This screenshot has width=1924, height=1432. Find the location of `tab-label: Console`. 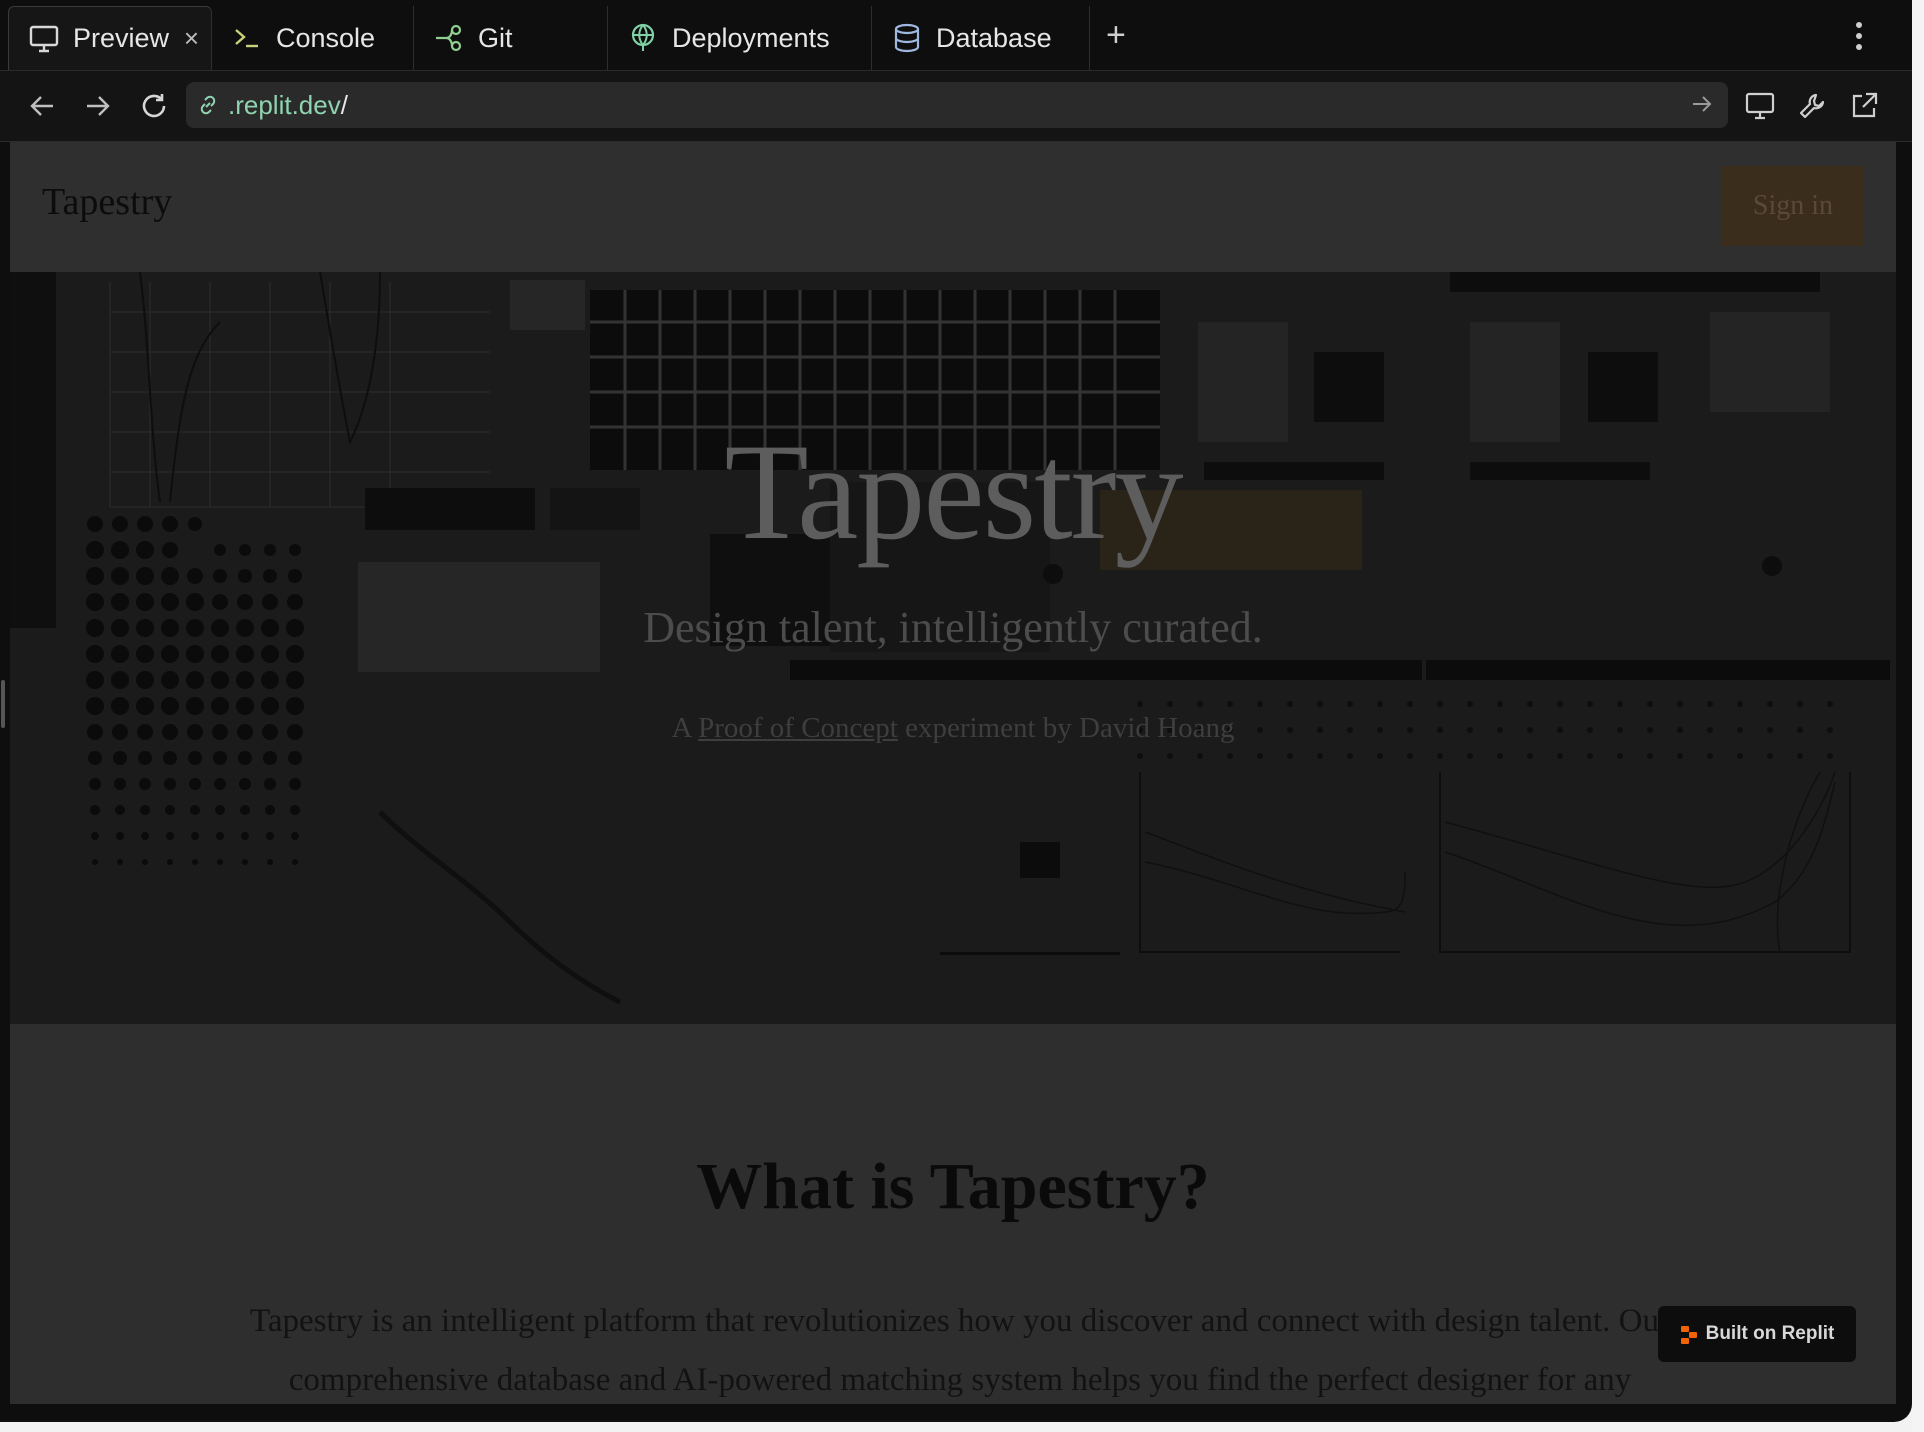

tab-label: Console is located at coordinates (326, 37).